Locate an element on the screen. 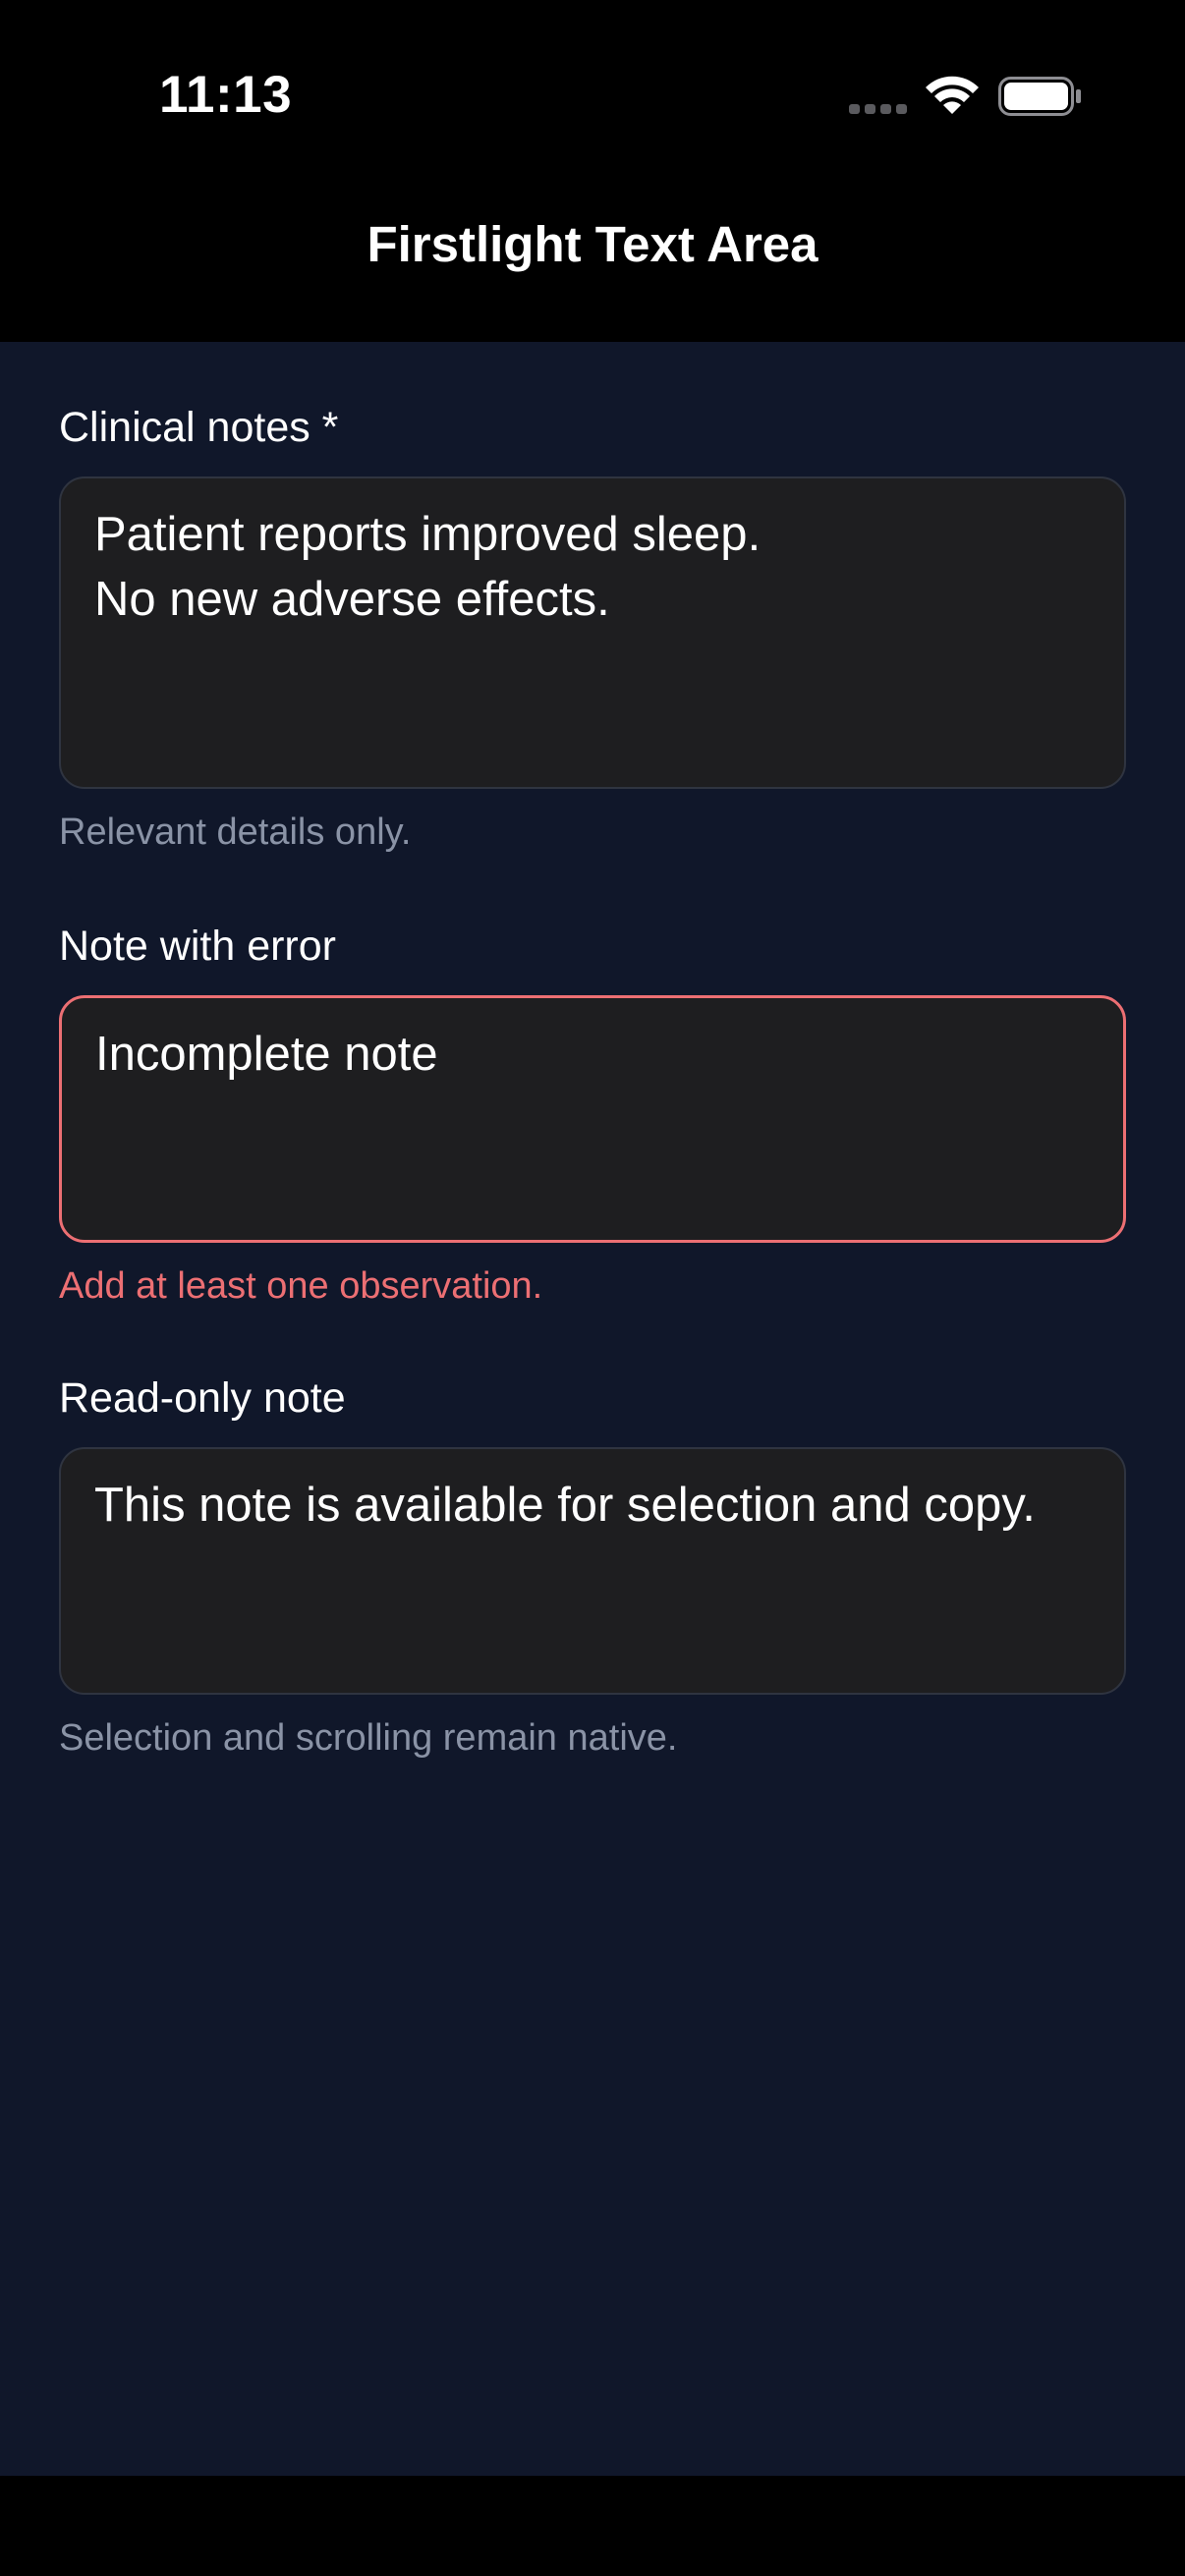  navigation-bar: Firstlight Text Area is located at coordinates (592, 267).